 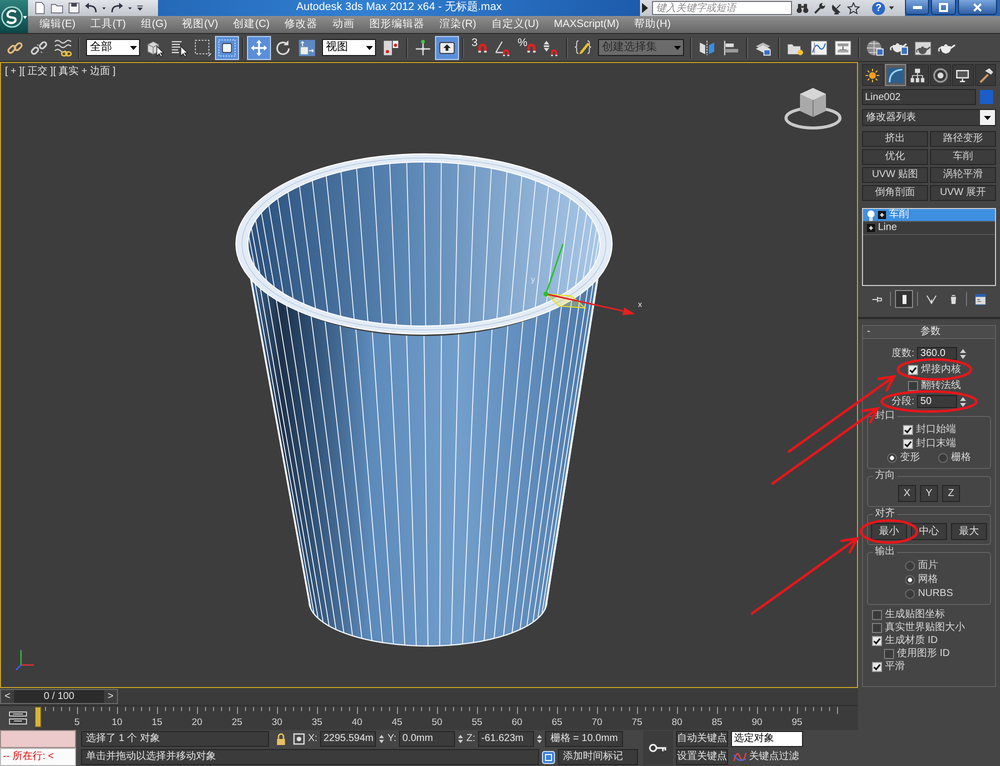 I want to click on utilities-tab, so click(x=985, y=75).